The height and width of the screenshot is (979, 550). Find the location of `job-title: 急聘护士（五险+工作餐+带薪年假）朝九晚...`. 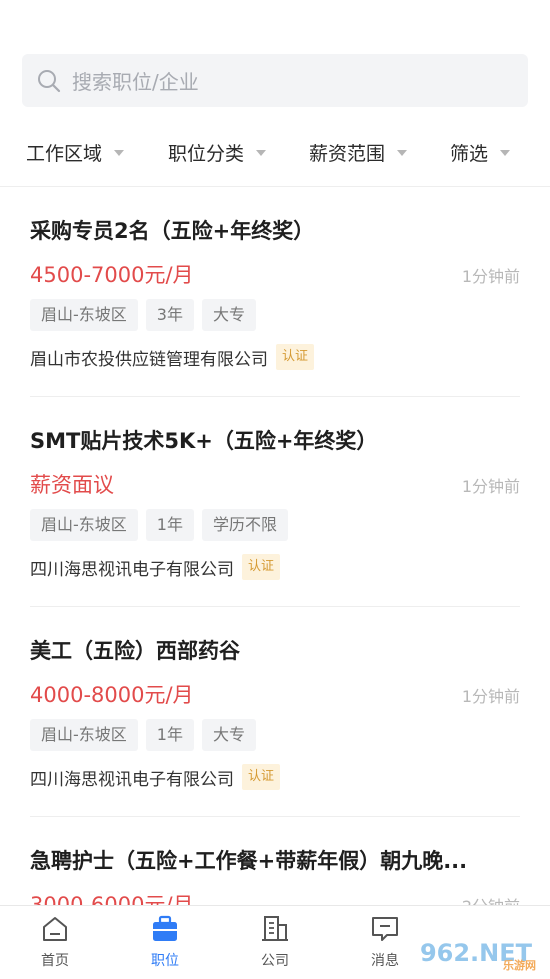

job-title: 急聘护士（五险+工作餐+带薪年假）朝九晚... is located at coordinates (249, 861).